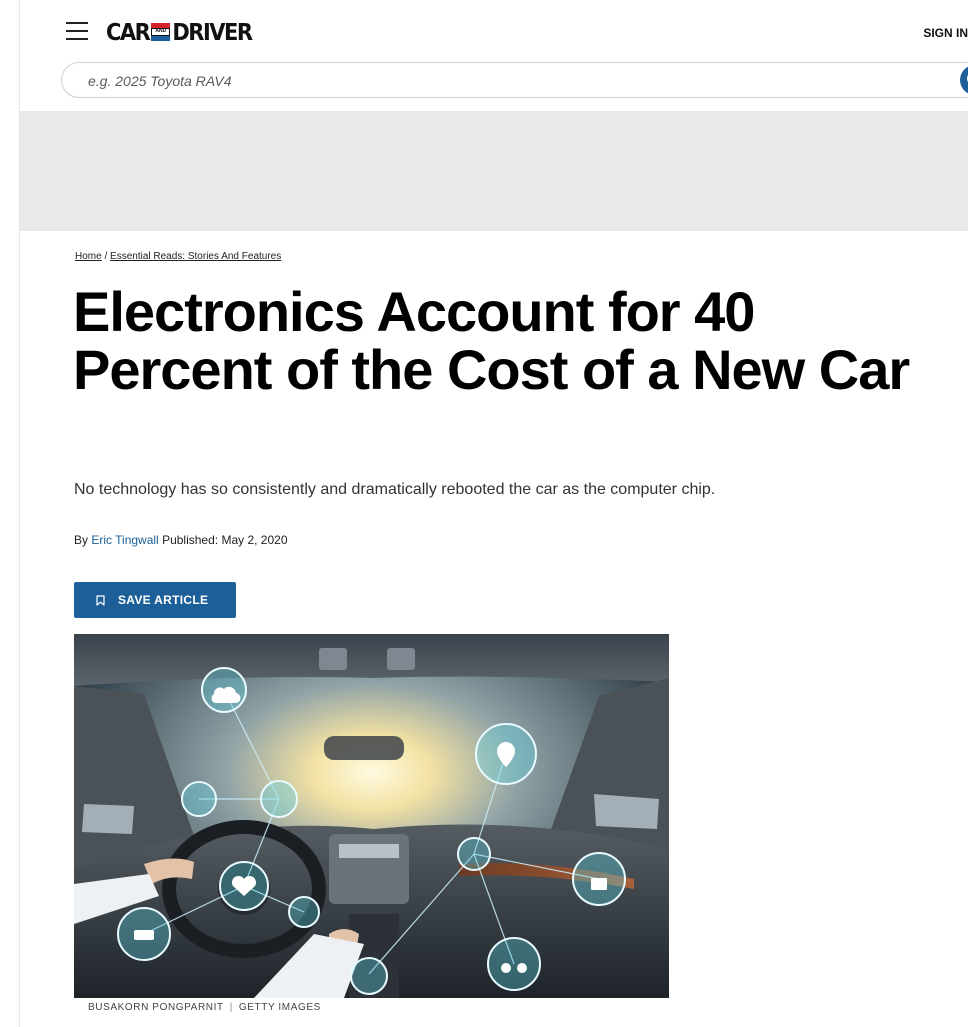  What do you see at coordinates (254, 540) in the screenshot?
I see `published-date: May 2, 2020` at bounding box center [254, 540].